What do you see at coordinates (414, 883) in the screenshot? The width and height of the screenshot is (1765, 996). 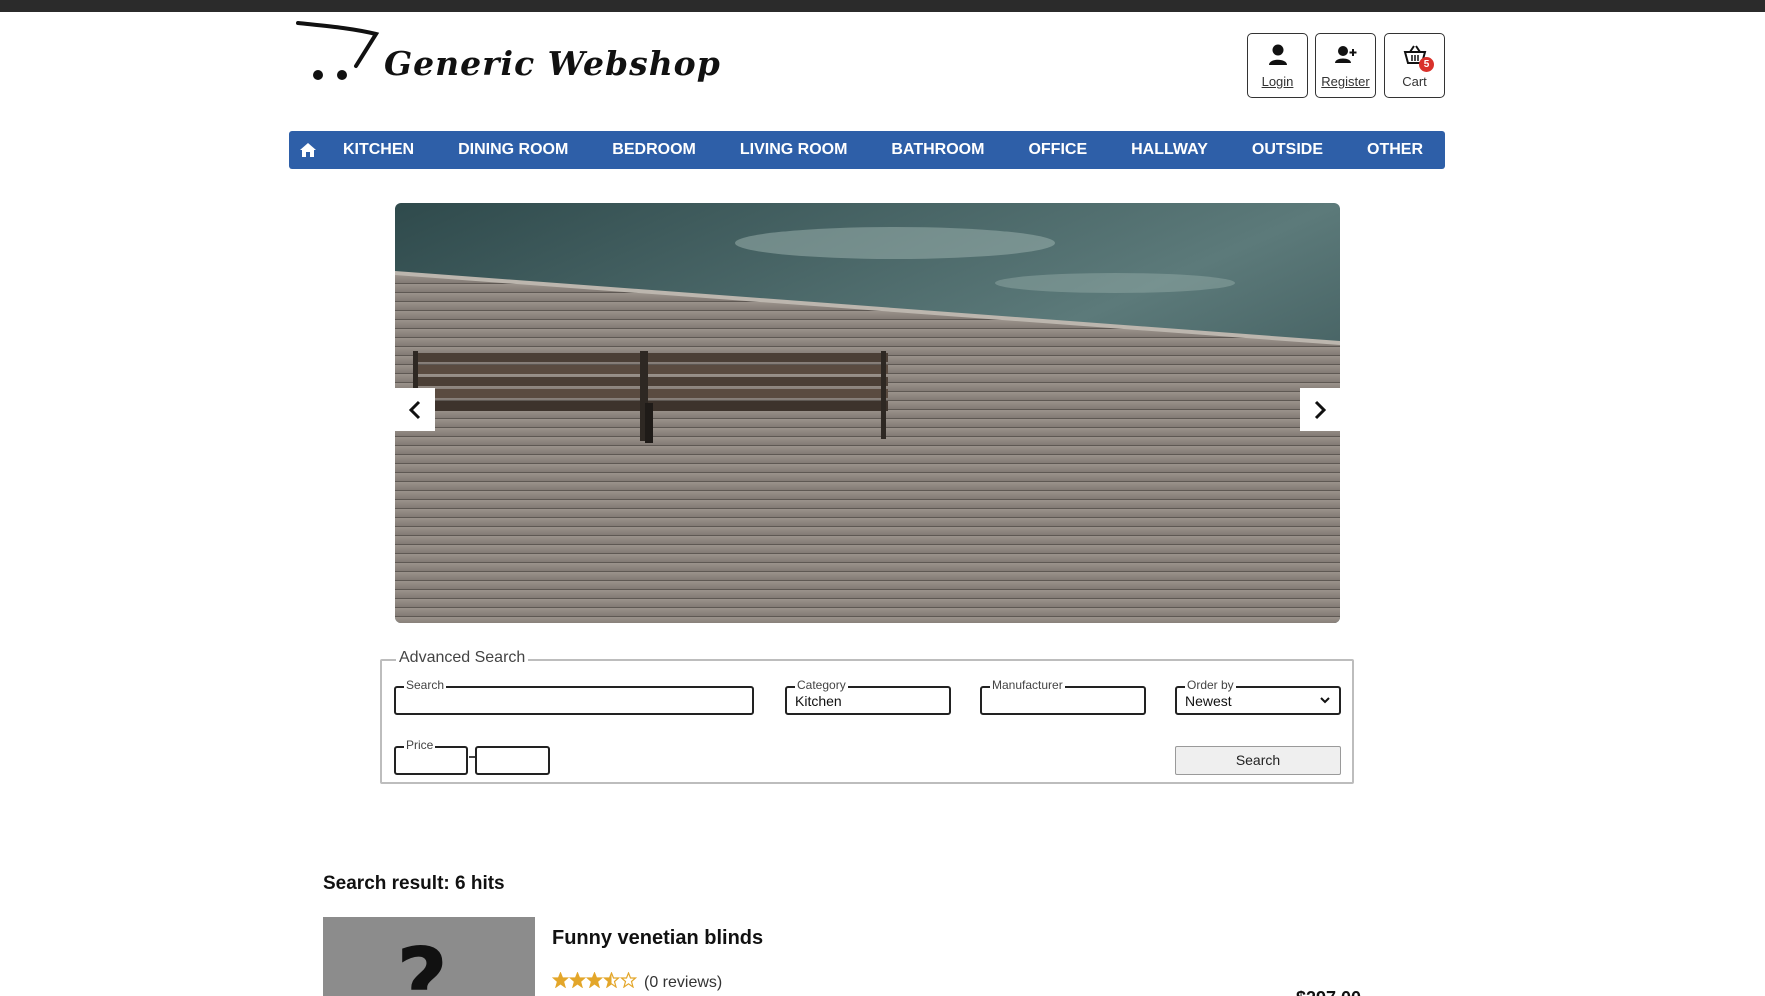 I see `search-result-heading: Search result: 6 hits` at bounding box center [414, 883].